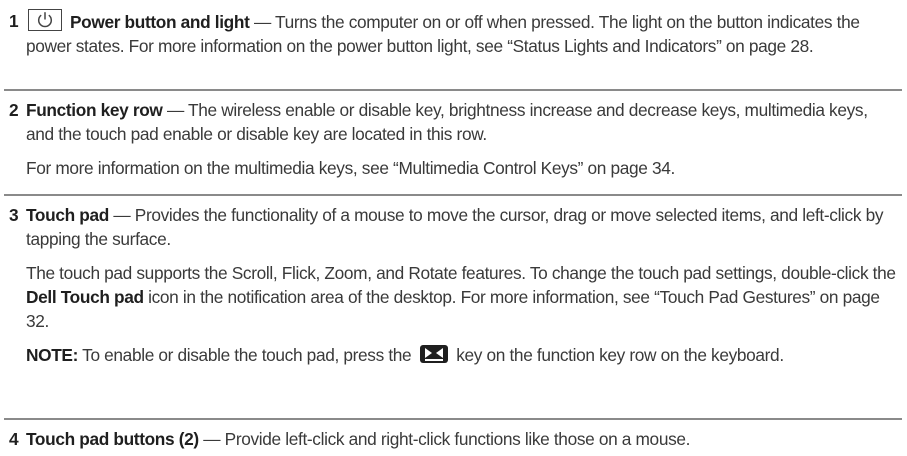 The image size is (907, 456). I want to click on item-number: 4, so click(14, 439).